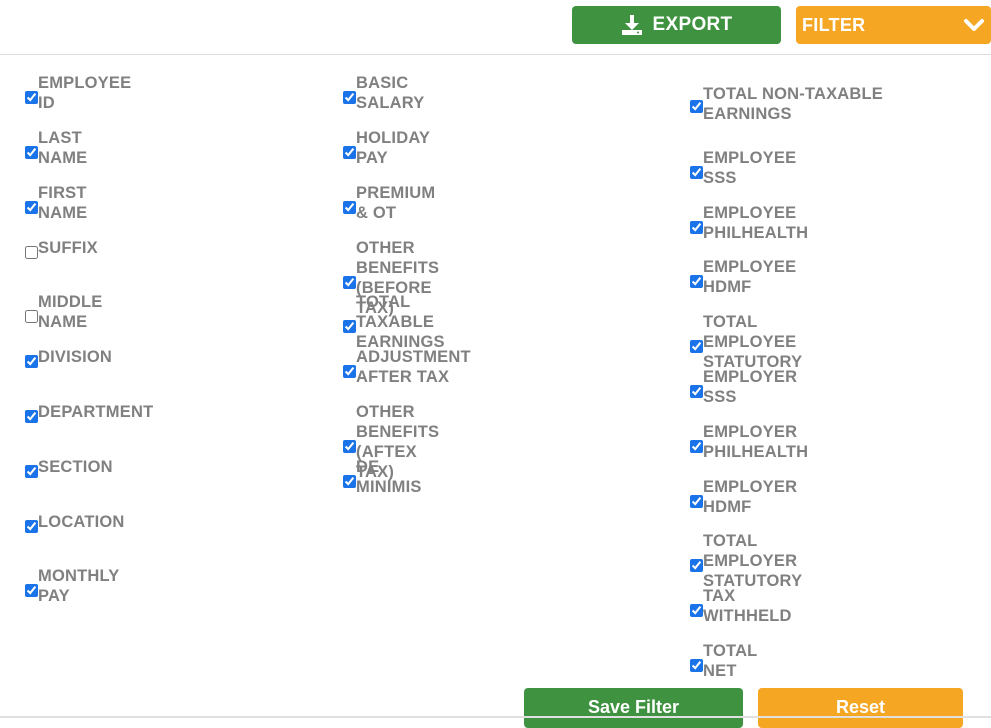 The image size is (991, 728). Describe the element at coordinates (834, 24) in the screenshot. I see `filter-label: FILTER` at that location.